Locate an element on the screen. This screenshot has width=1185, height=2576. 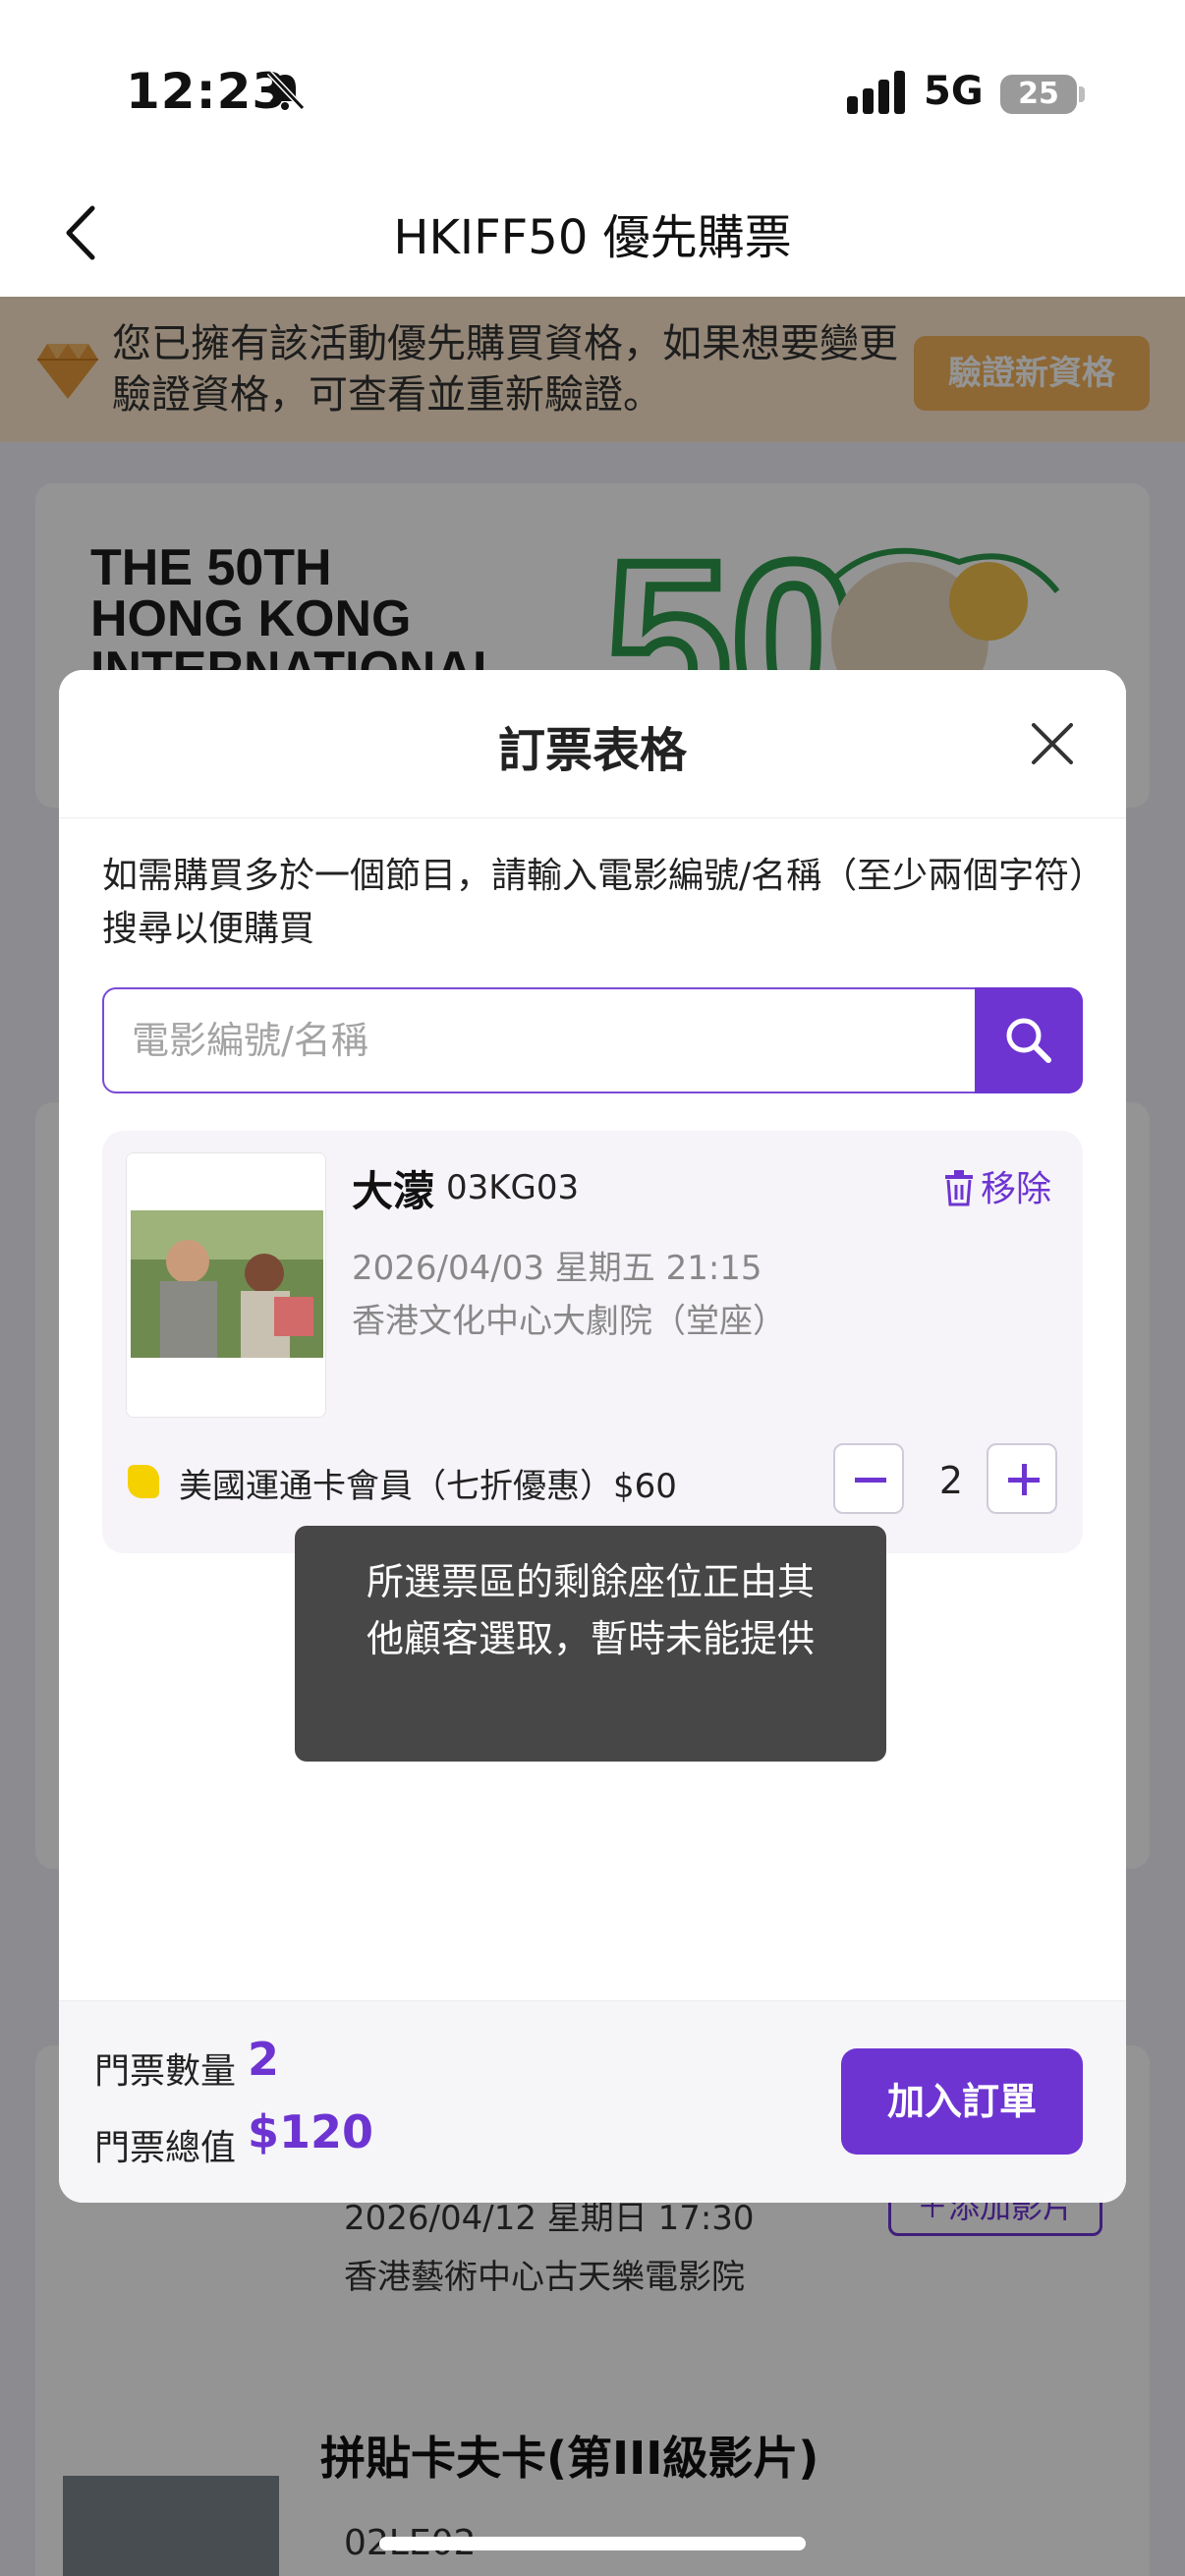
network-type: 5G is located at coordinates (954, 91).